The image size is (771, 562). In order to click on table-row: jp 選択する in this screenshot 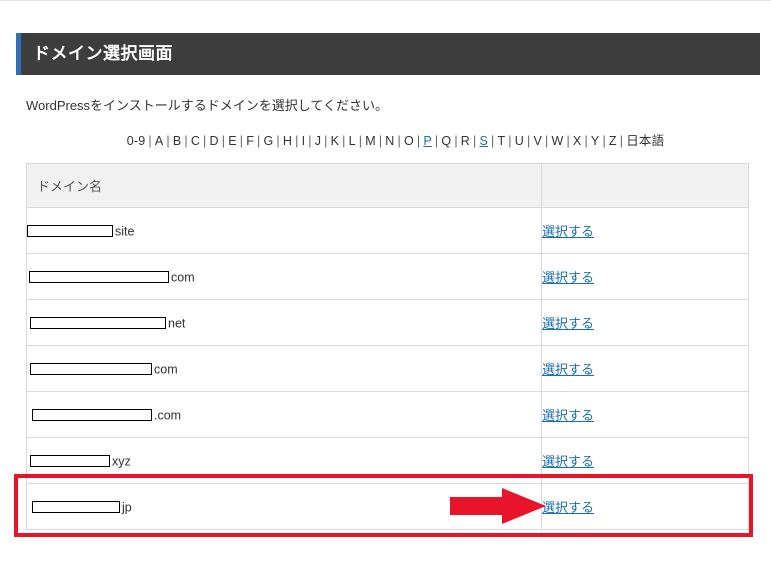, I will do `click(387, 506)`.